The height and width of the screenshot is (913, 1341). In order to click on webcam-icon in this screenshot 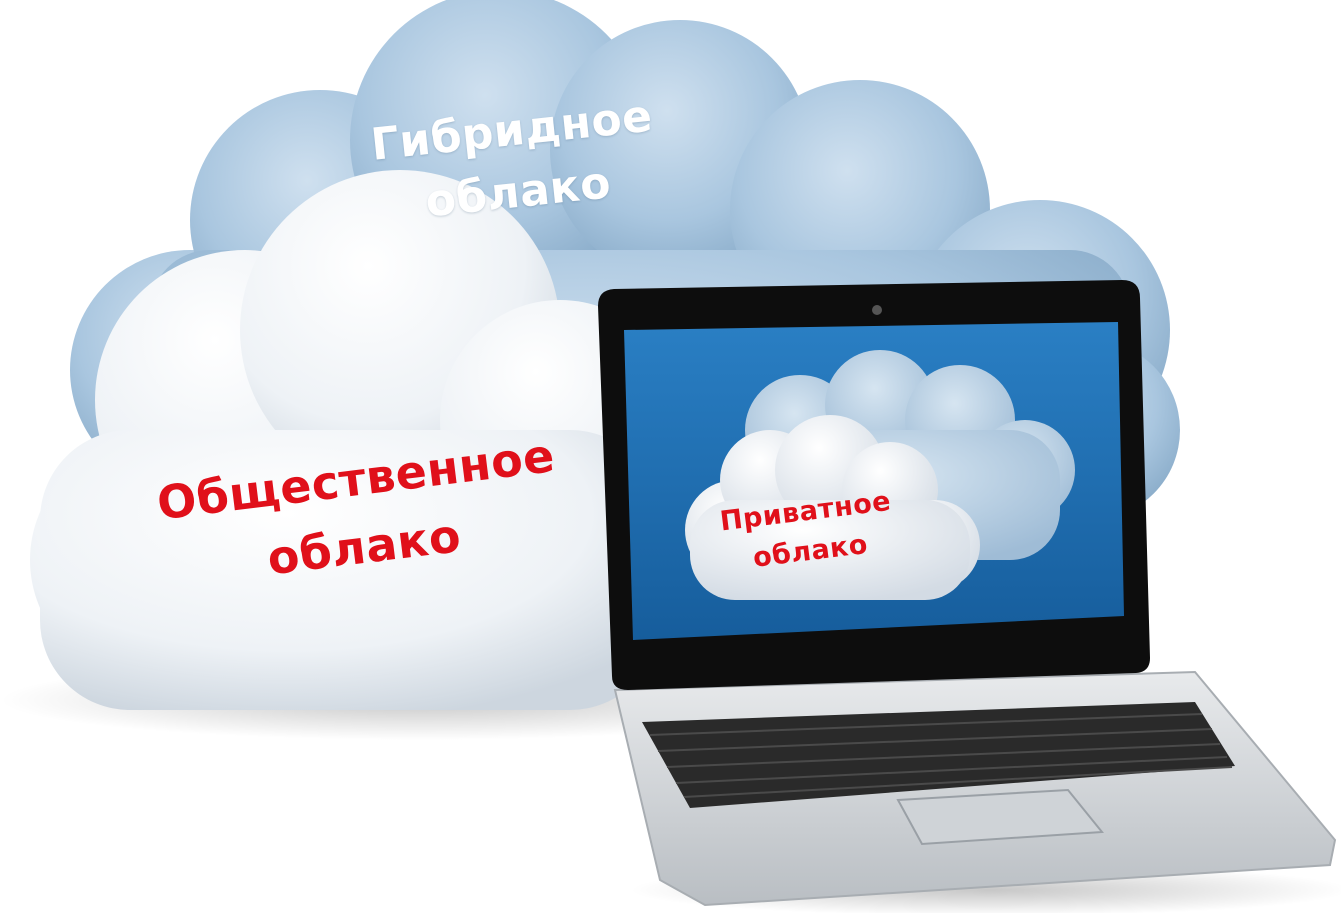, I will do `click(877, 310)`.